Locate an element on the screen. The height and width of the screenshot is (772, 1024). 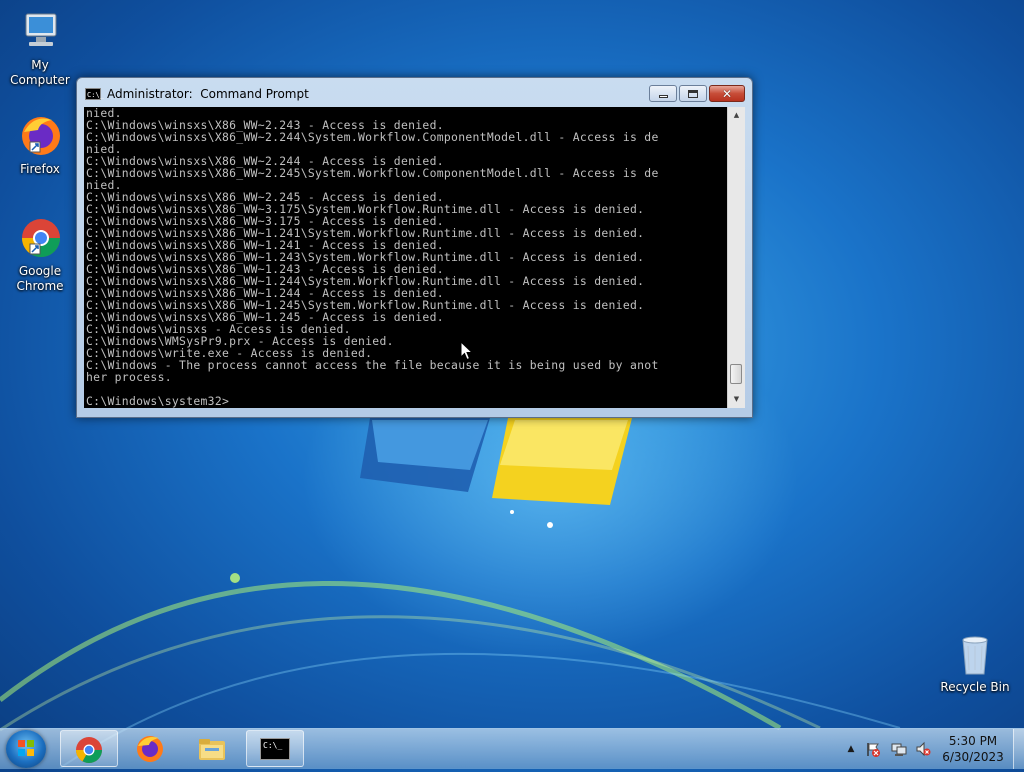
clock-time: 5:30 PM is located at coordinates (973, 741).